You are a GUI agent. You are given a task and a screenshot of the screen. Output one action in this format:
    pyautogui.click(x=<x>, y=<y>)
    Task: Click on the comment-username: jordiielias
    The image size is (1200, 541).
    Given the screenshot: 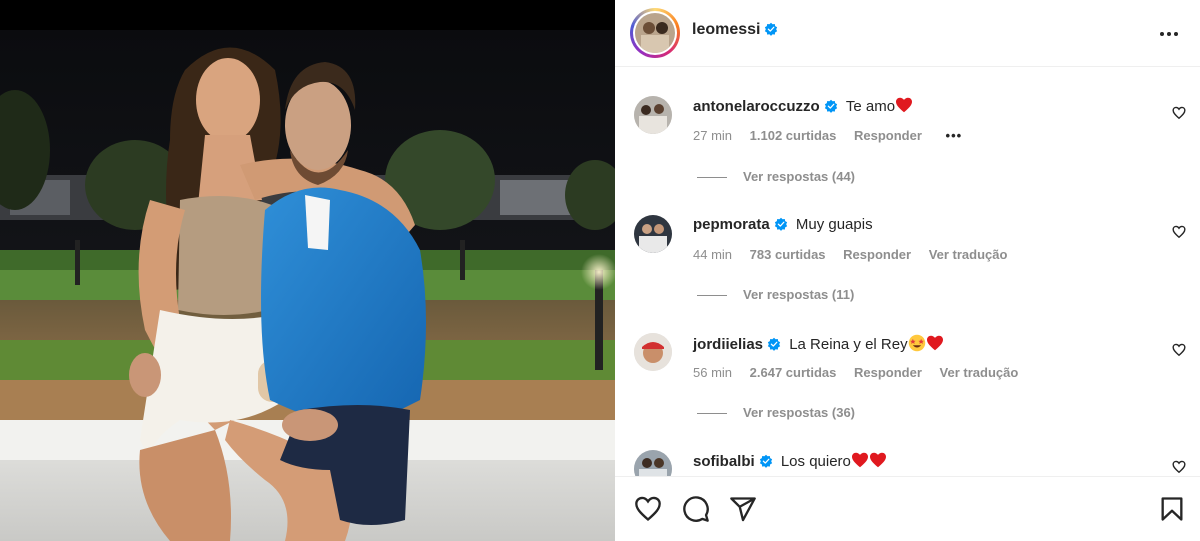 What is the action you would take?
    pyautogui.click(x=728, y=344)
    